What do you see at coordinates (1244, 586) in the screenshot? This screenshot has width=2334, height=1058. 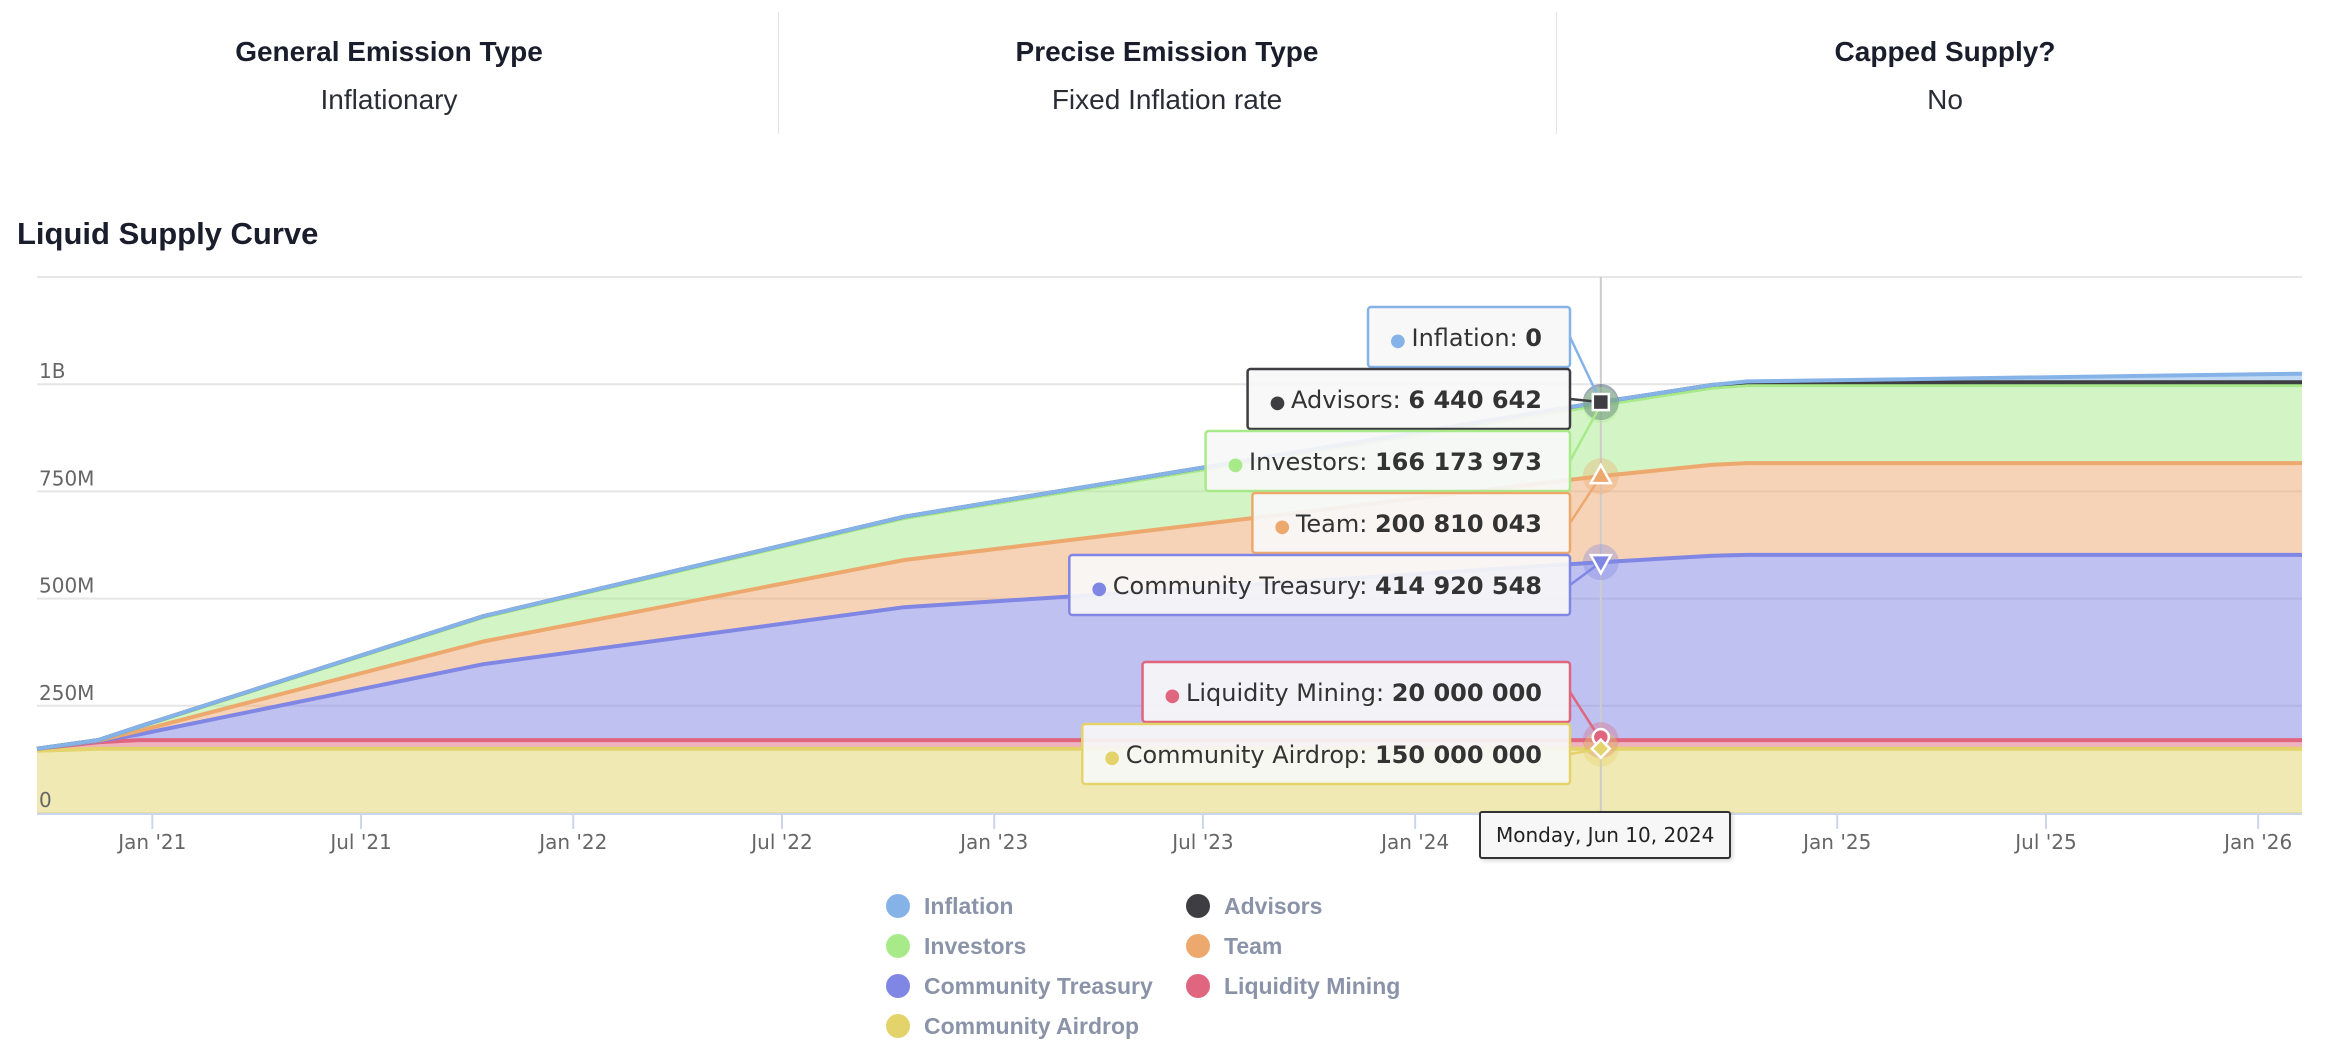 I see `tooltip-series-name: Community Treasury:` at bounding box center [1244, 586].